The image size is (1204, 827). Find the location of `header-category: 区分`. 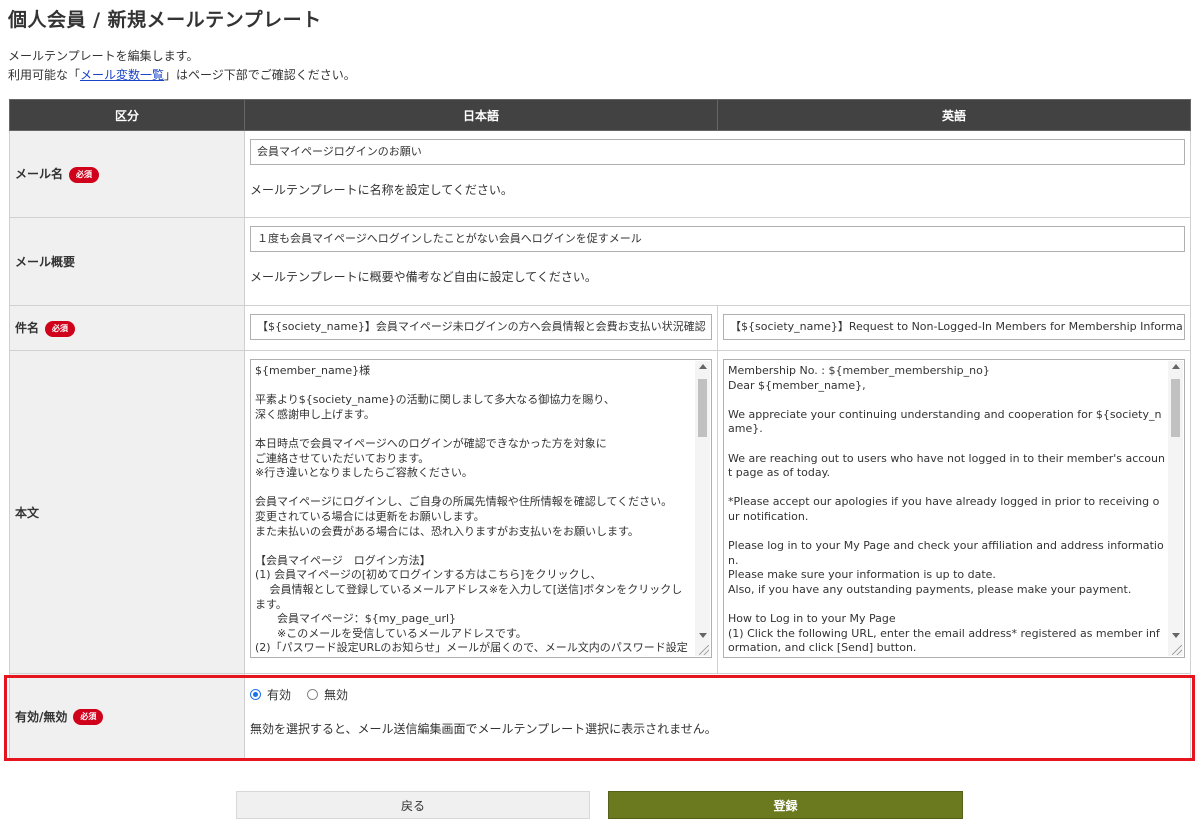

header-category: 区分 is located at coordinates (127, 115).